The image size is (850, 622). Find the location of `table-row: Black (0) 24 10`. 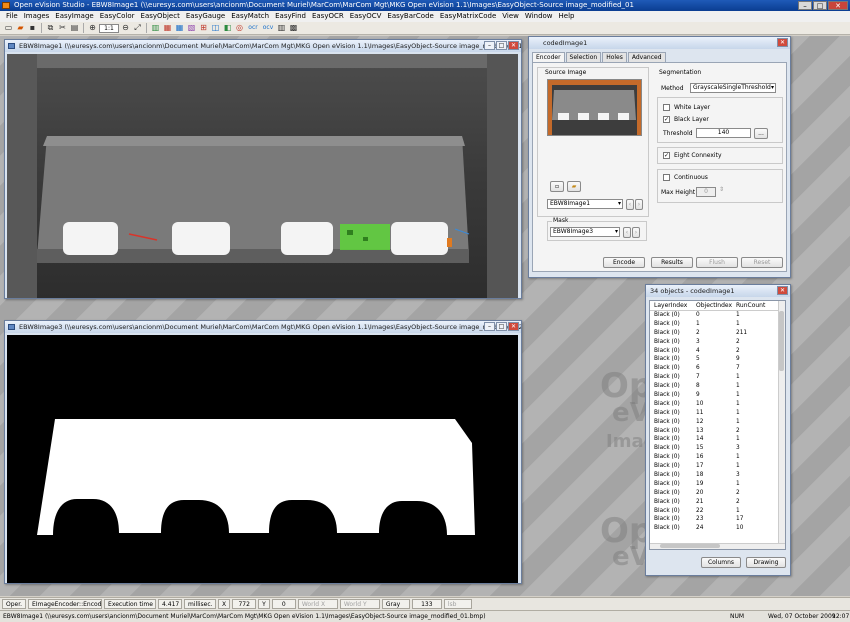

table-row: Black (0) 24 10 is located at coordinates (717, 528).